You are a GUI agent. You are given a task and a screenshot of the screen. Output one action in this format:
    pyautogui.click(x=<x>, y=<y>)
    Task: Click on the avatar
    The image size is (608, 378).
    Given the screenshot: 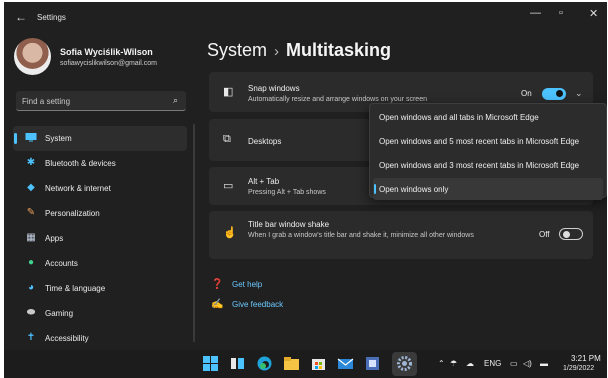 What is the action you would take?
    pyautogui.click(x=32, y=56)
    